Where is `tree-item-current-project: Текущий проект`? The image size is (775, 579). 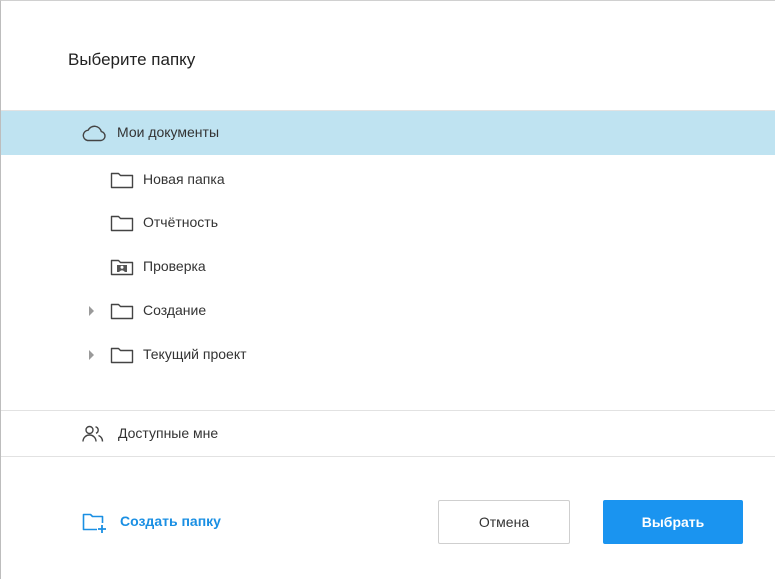
tree-item-current-project: Текущий проект is located at coordinates (388, 355).